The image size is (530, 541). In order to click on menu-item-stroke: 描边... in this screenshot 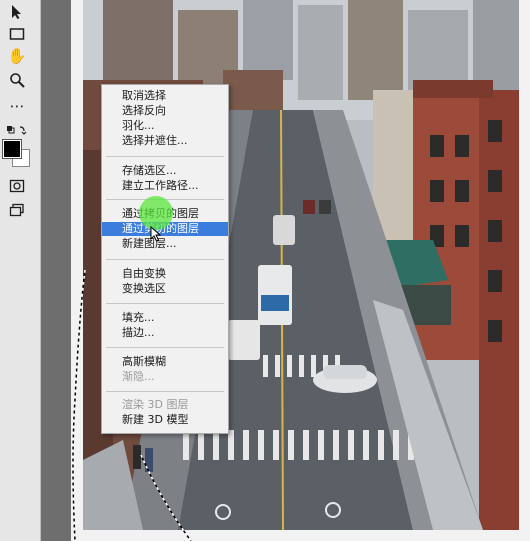, I will do `click(165, 333)`.